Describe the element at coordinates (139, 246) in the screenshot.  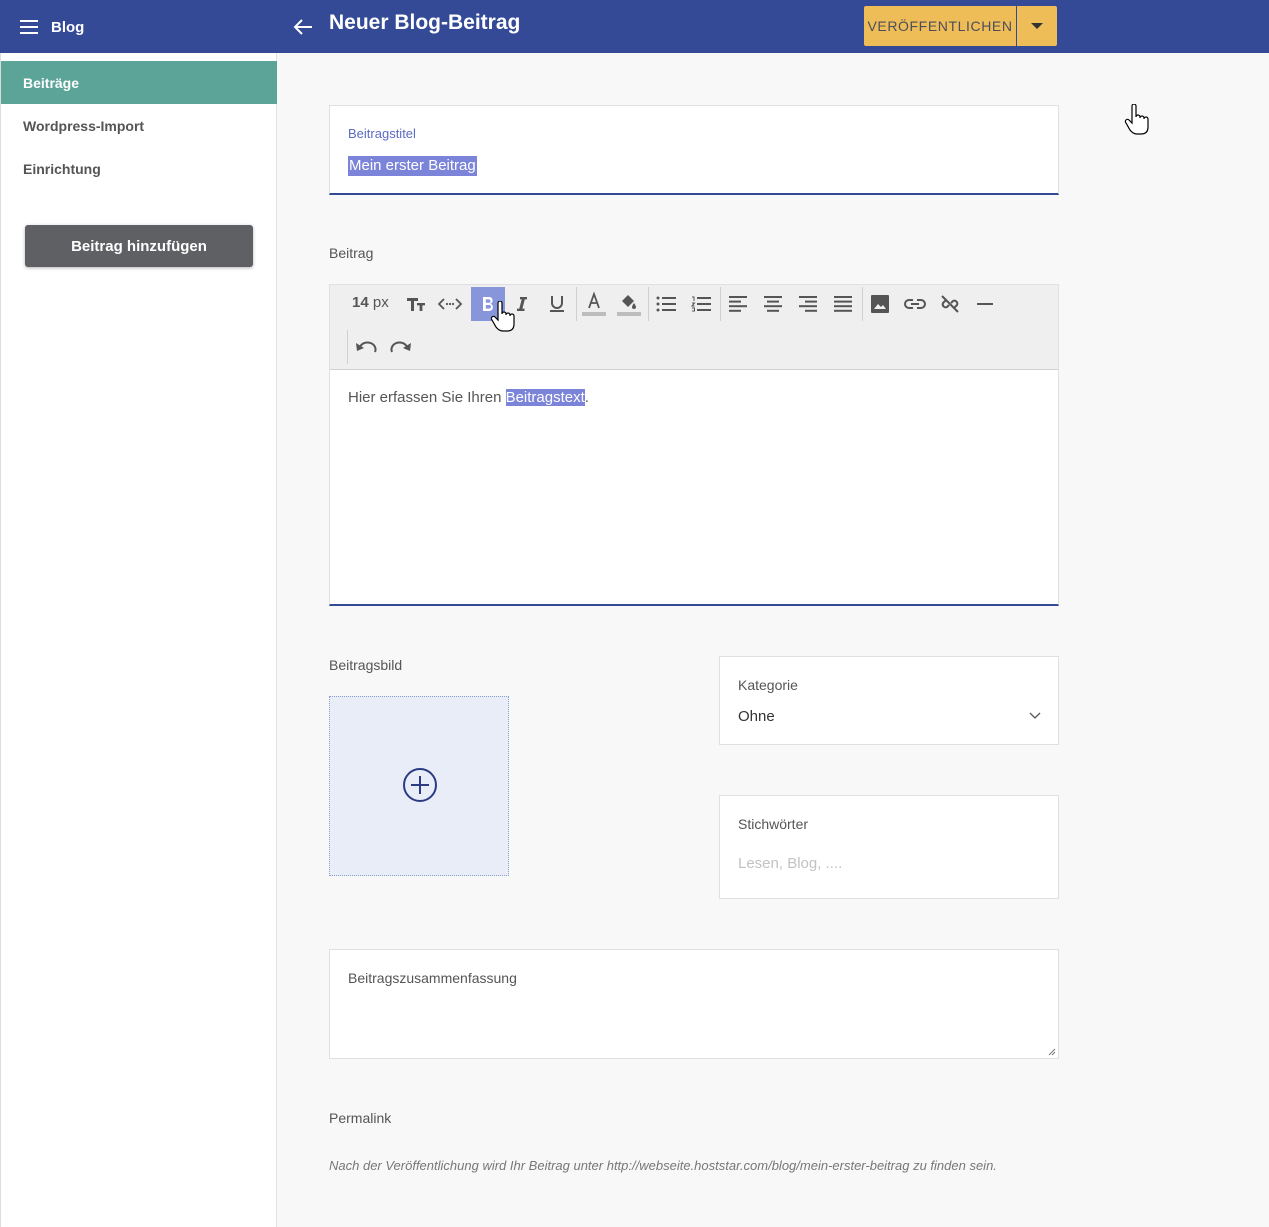
I see `add-post-button: Beitrag hinzufügen` at that location.